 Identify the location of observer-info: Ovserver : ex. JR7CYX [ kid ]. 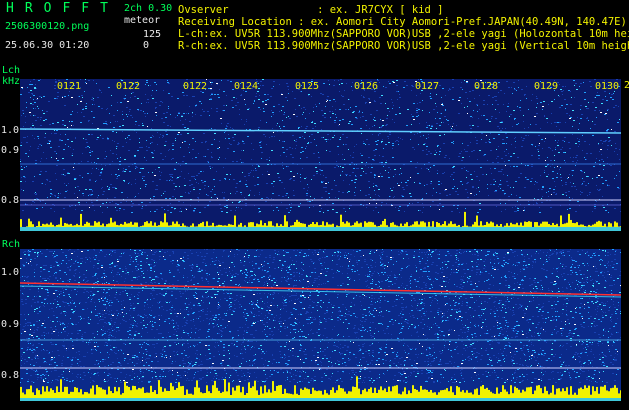
(311, 10).